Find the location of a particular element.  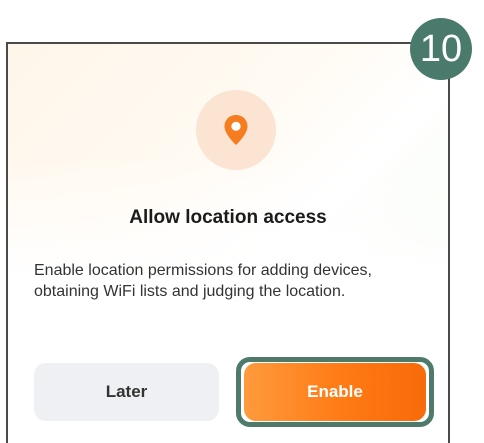

step-number-badge: 10 is located at coordinates (441, 49).